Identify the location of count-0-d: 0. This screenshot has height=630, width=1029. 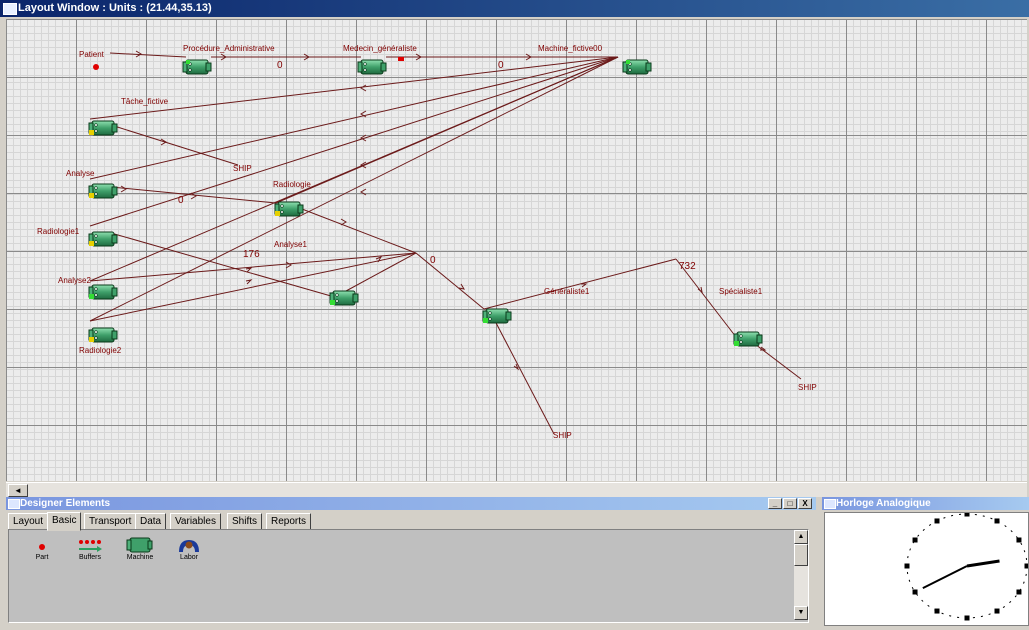
(433, 260).